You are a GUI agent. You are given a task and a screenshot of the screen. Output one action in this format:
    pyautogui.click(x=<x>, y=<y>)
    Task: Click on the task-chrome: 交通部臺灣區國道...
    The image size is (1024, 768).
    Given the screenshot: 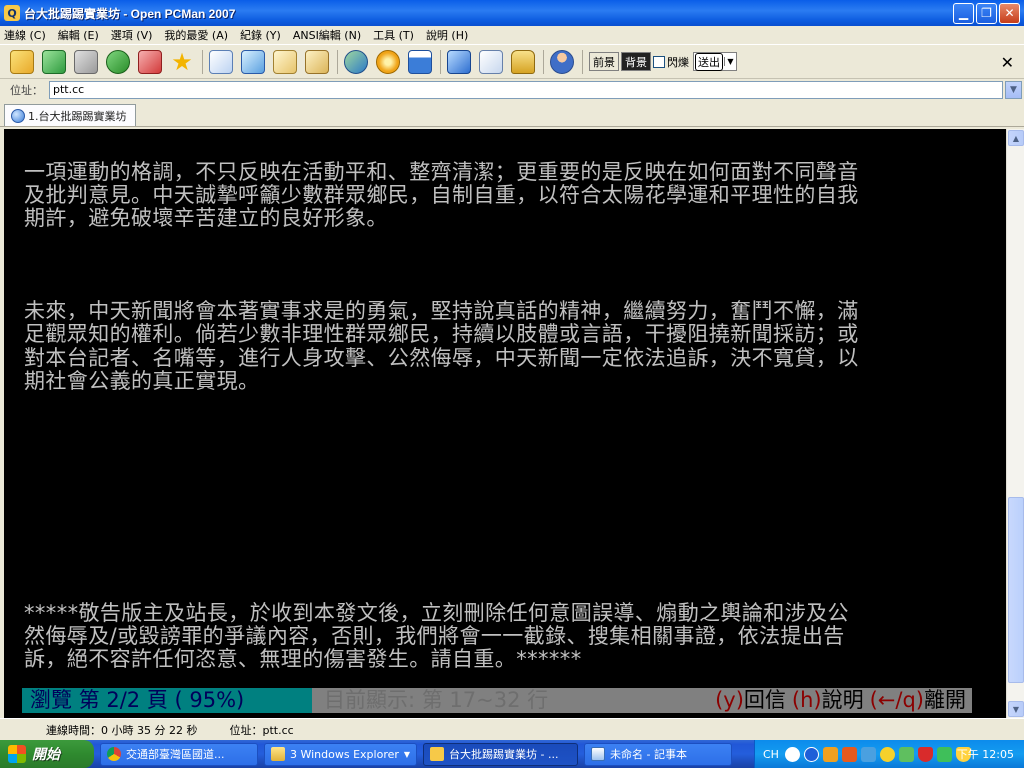 What is the action you would take?
    pyautogui.click(x=179, y=754)
    